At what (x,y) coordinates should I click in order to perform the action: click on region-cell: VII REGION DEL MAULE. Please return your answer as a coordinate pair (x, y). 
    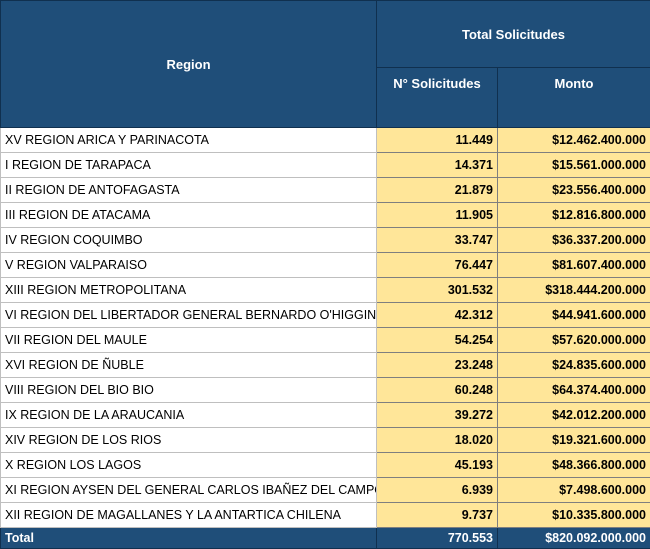
    Looking at the image, I should click on (189, 340).